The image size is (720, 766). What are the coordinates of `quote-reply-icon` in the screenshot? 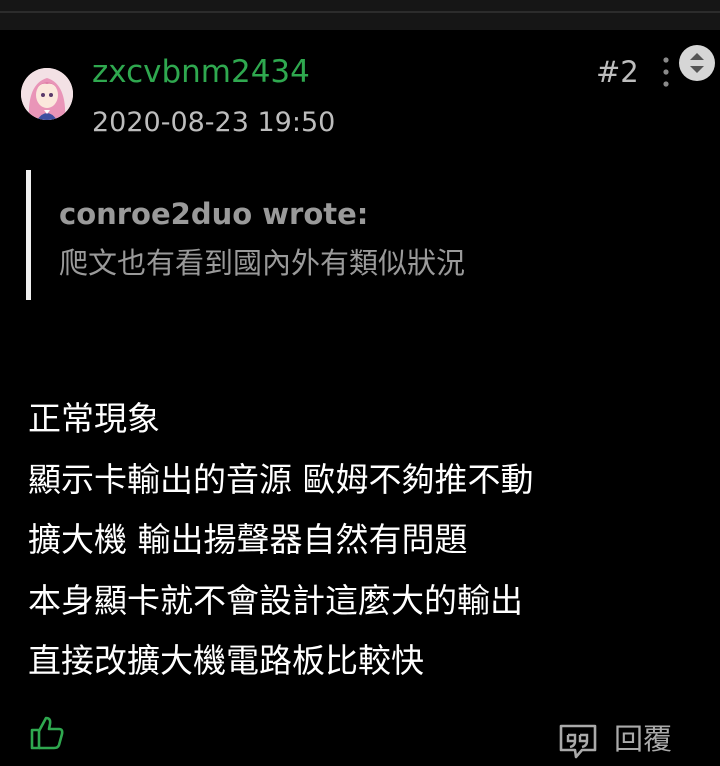 It's located at (578, 741).